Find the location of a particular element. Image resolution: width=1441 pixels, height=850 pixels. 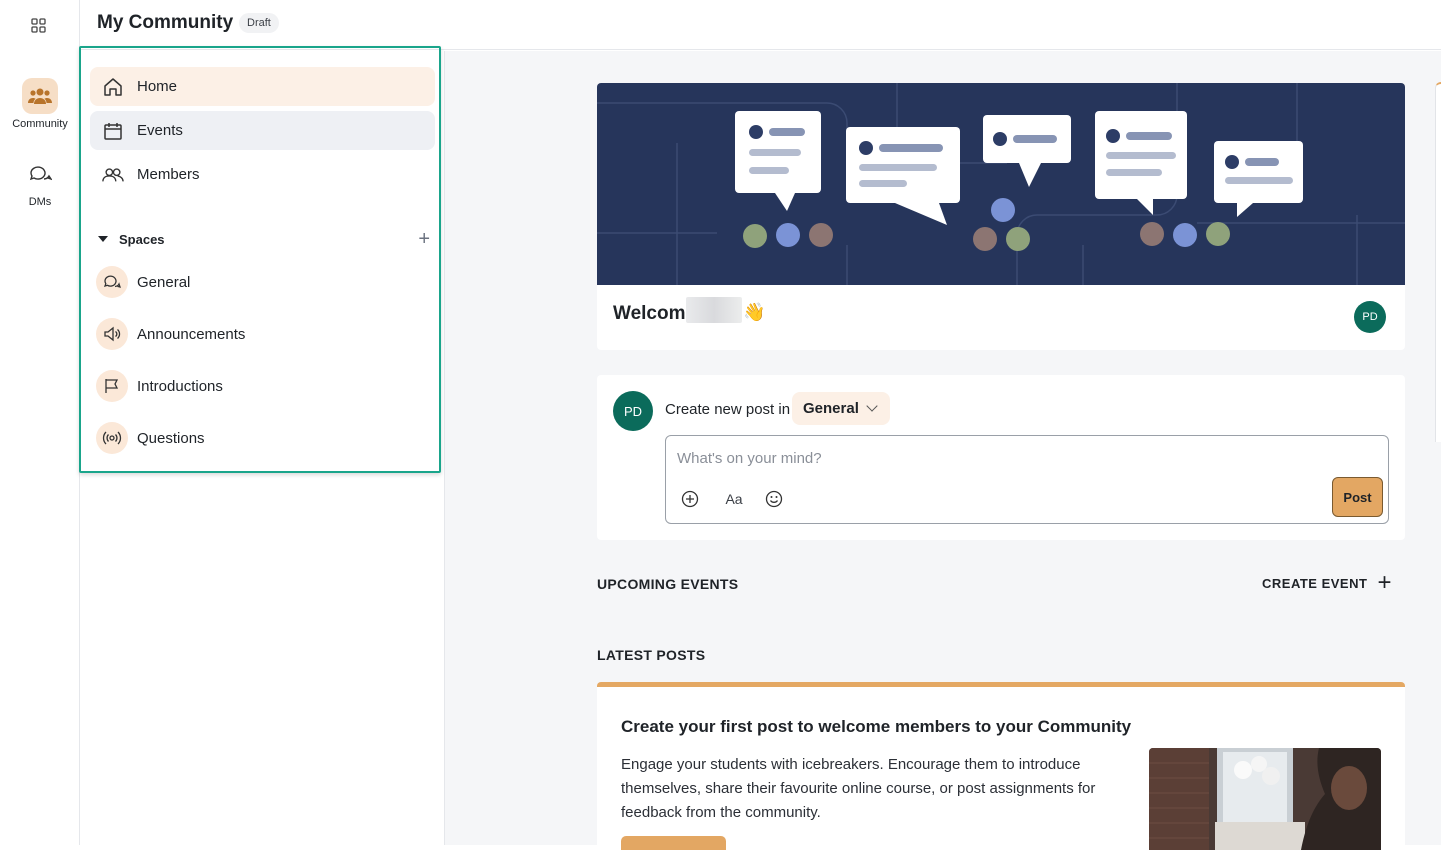

space-item-general: General is located at coordinates (143, 282).